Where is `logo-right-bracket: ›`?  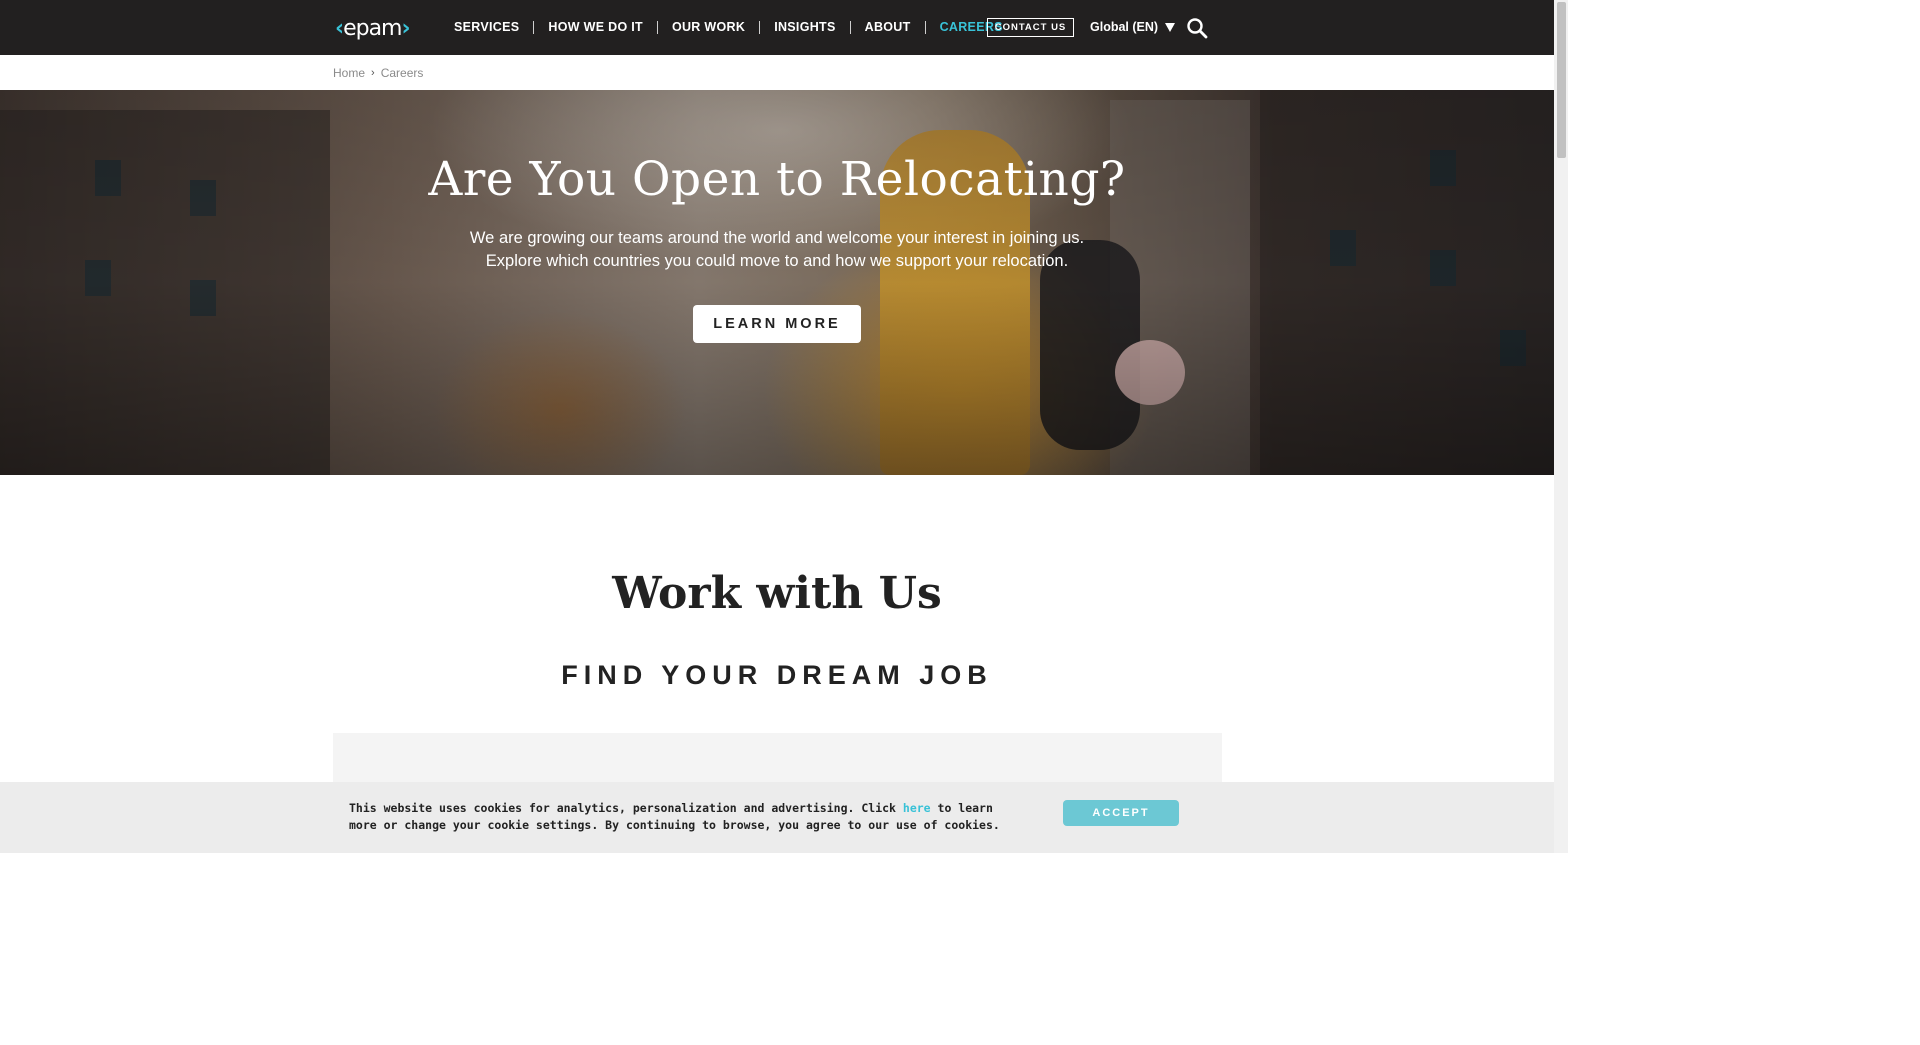 logo-right-bracket: › is located at coordinates (406, 28).